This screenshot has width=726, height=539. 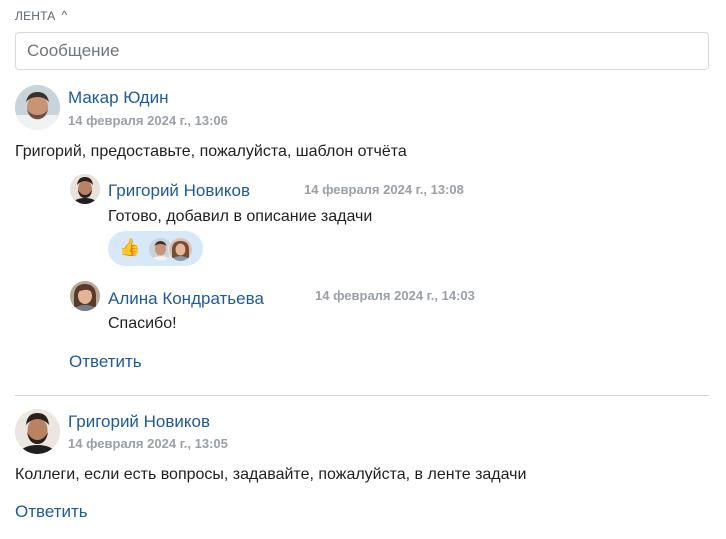 What do you see at coordinates (130, 247) in the screenshot?
I see `thumbs-up-icon: 👍` at bounding box center [130, 247].